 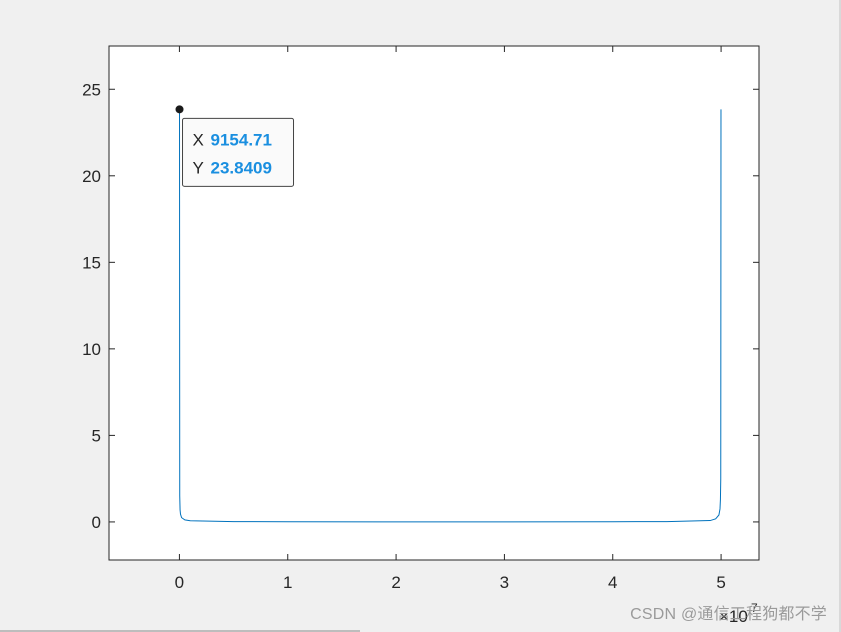 I want to click on data-tip-y-key: Y, so click(x=198, y=167).